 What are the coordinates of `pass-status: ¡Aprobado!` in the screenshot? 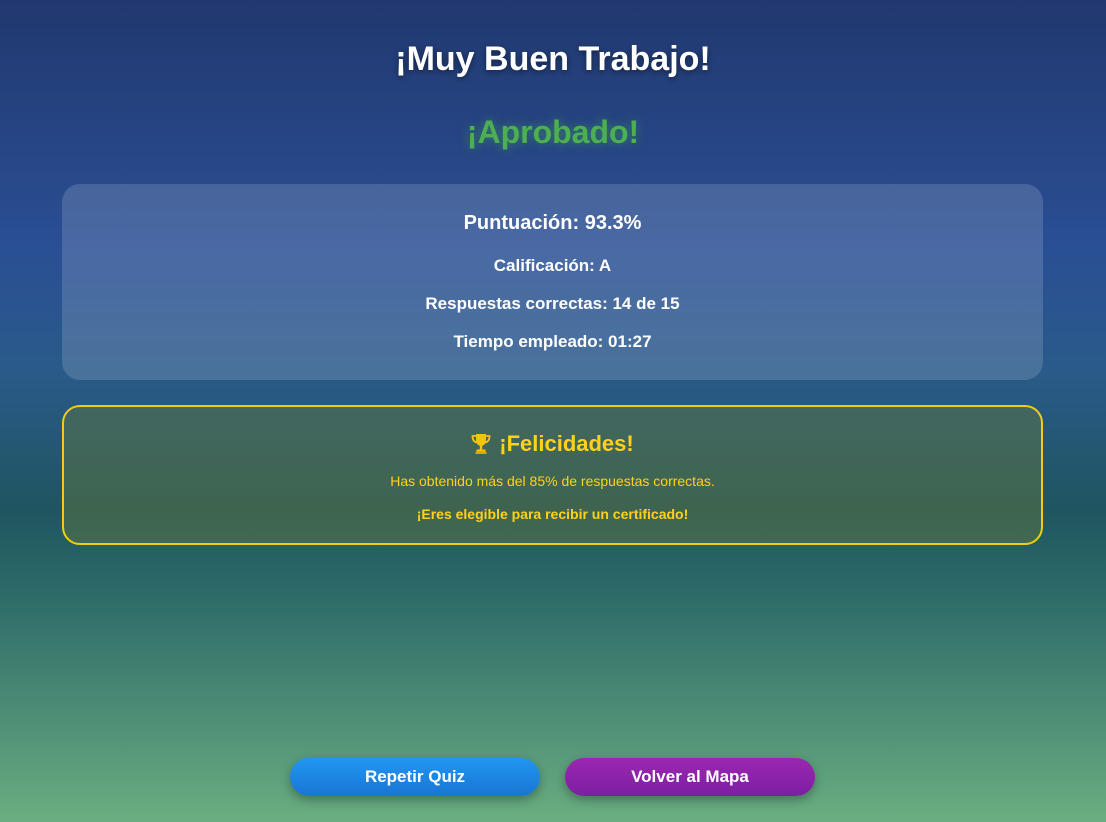 It's located at (553, 132).